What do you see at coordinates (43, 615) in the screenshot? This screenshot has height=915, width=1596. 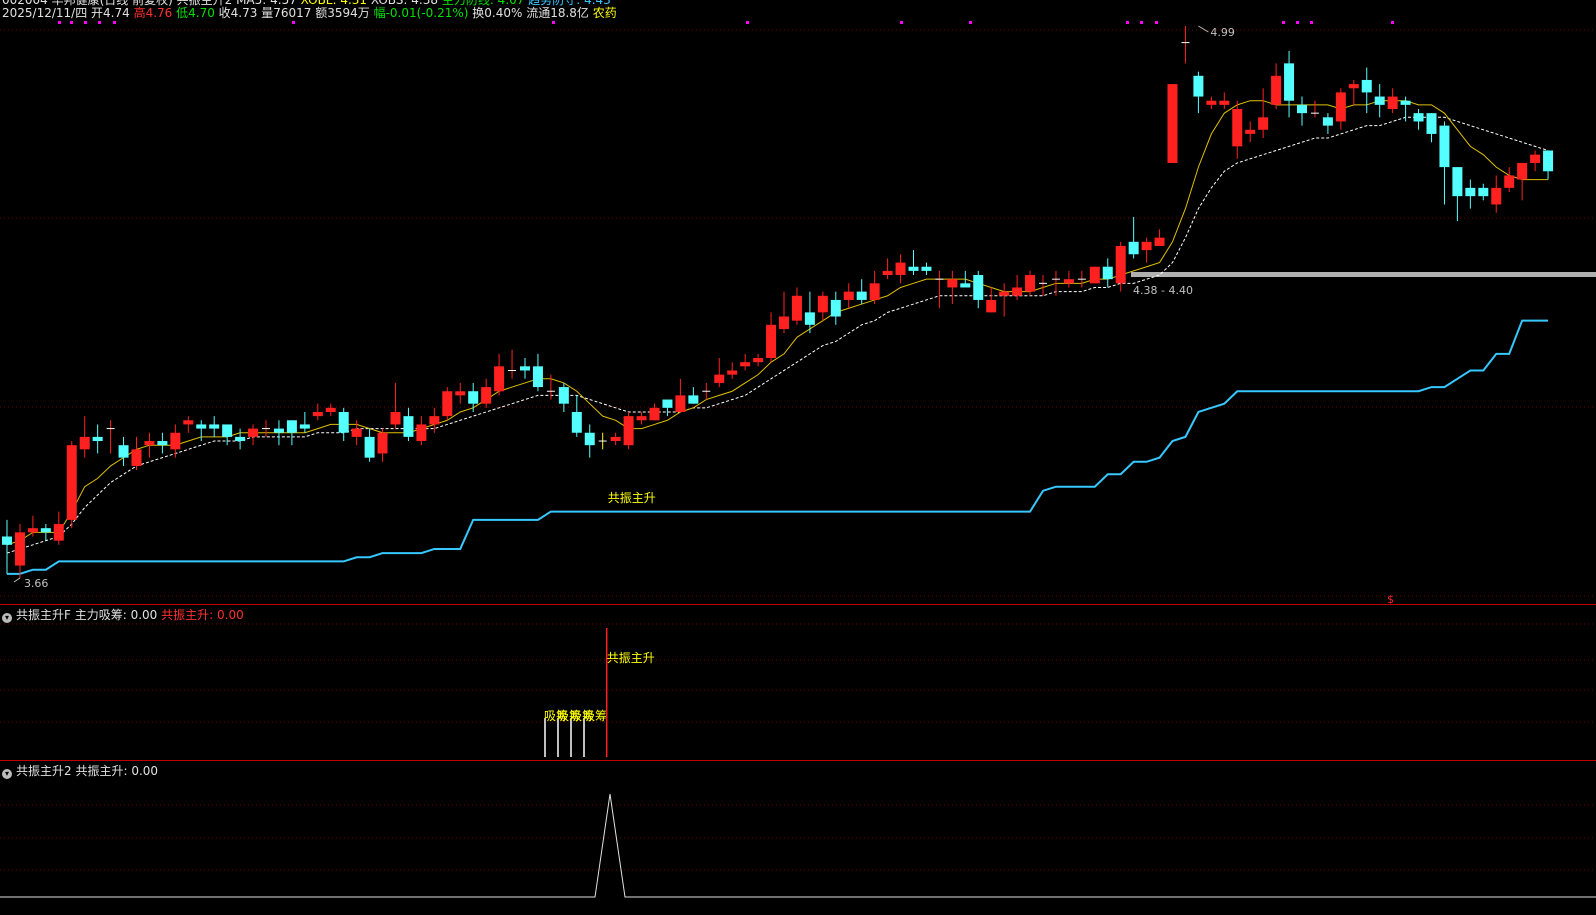 I see `panel2-name: 共振主升F` at bounding box center [43, 615].